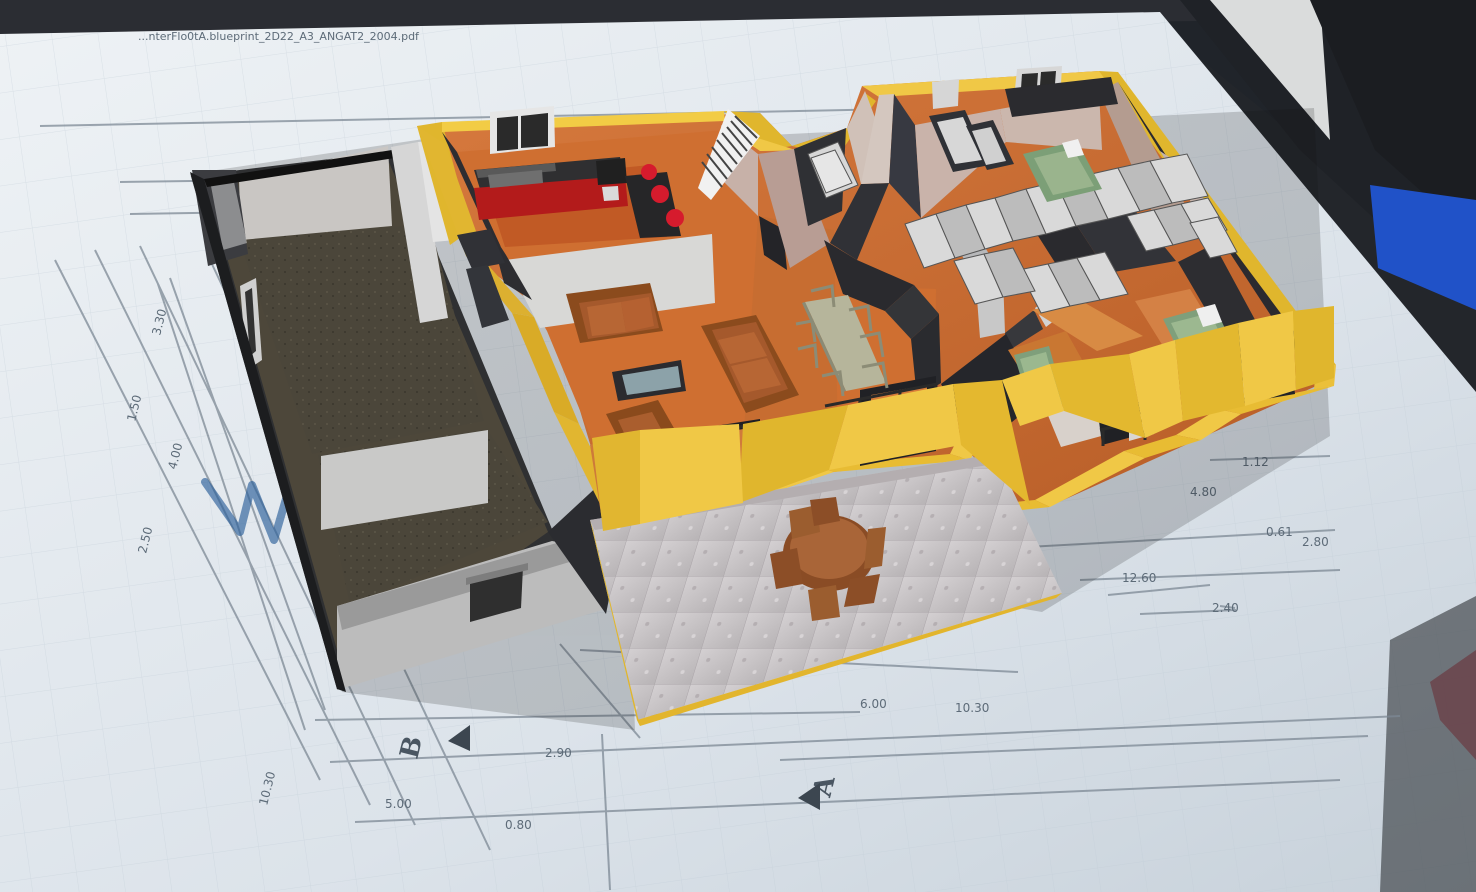 This screenshot has width=1476, height=892. What do you see at coordinates (398, 804) in the screenshot?
I see `svg-text: 5.00` at bounding box center [398, 804].